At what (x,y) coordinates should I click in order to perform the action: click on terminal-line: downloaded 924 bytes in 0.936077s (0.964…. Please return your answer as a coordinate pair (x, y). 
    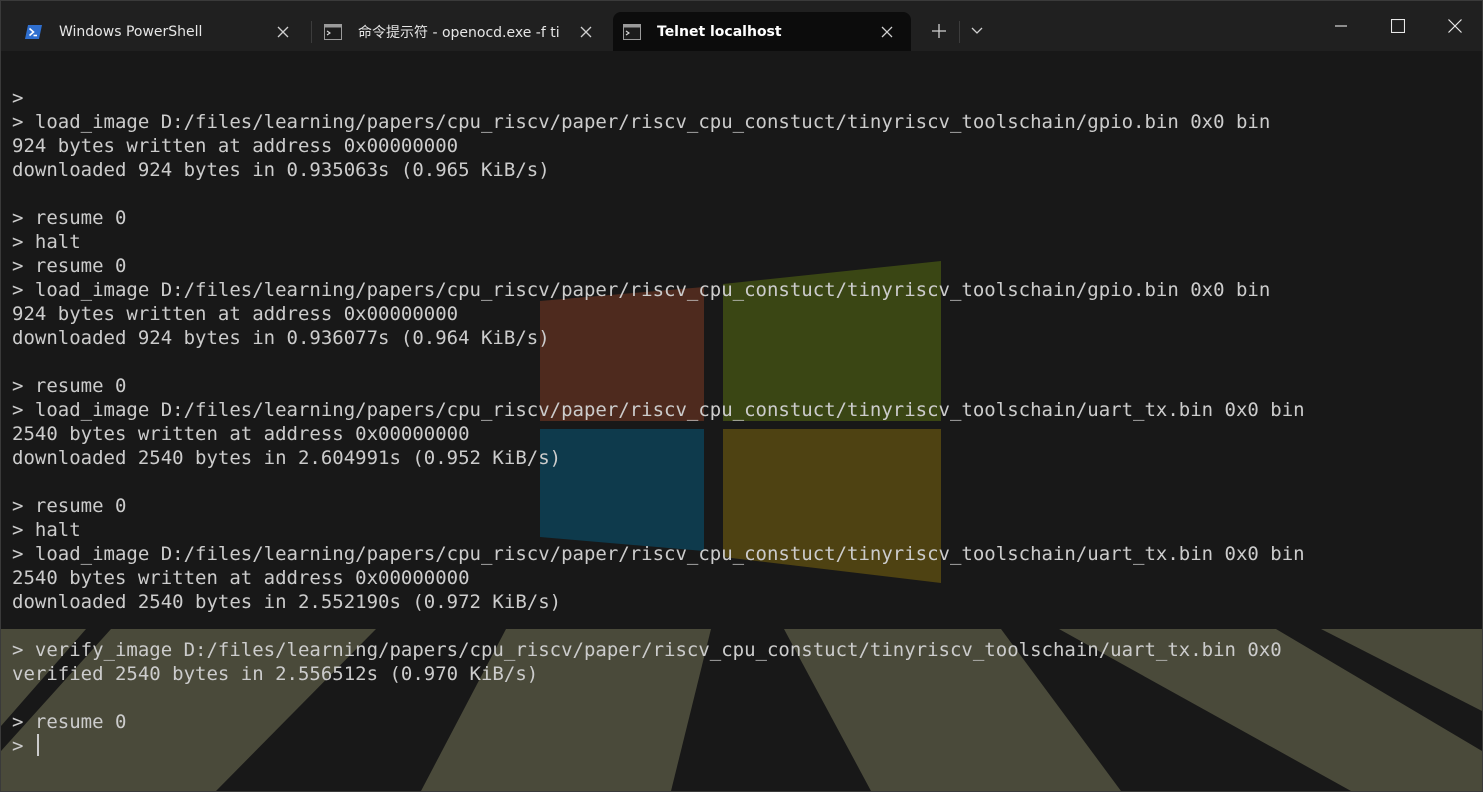
    Looking at the image, I should click on (281, 338).